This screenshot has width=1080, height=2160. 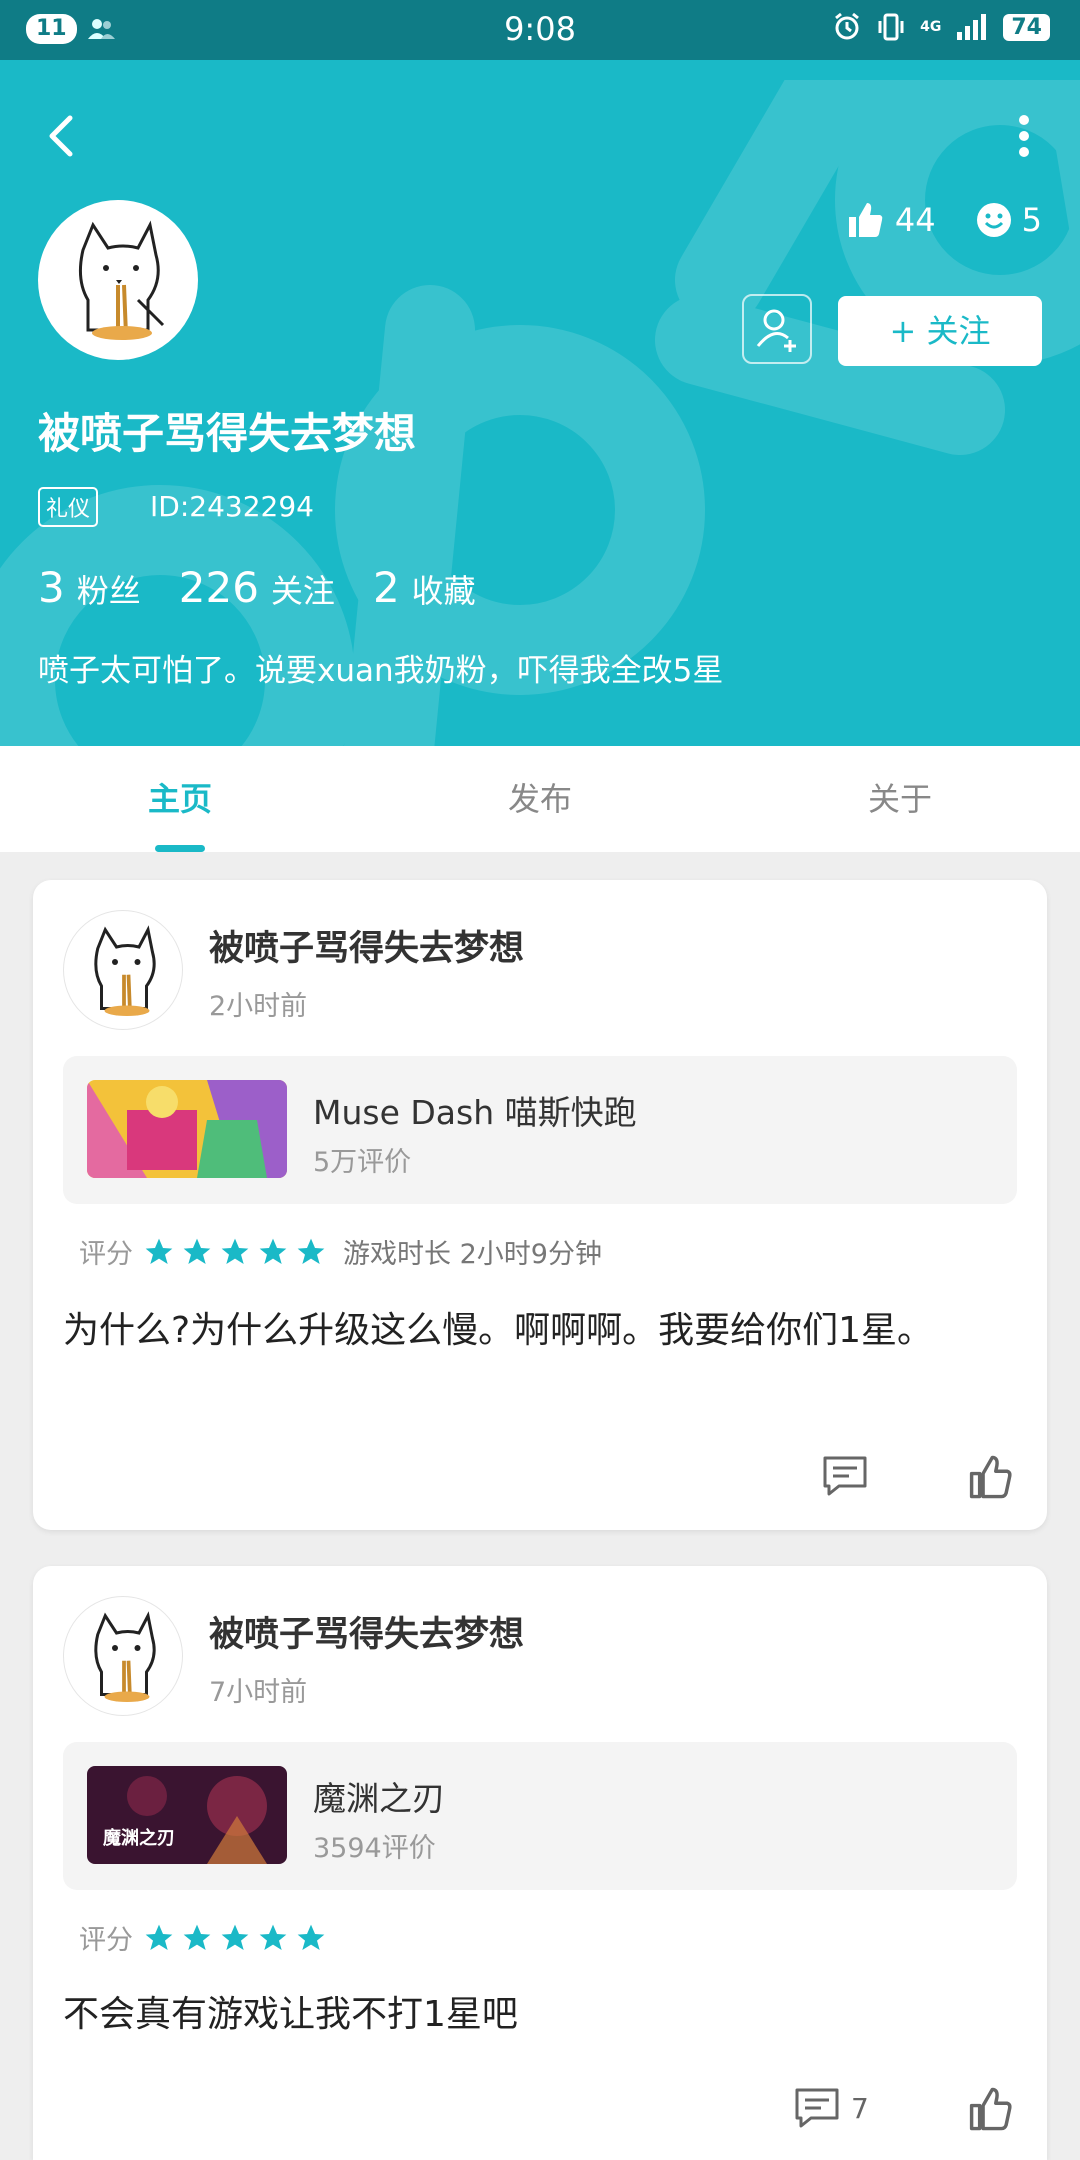 I want to click on tab-about: 关于, so click(x=900, y=799).